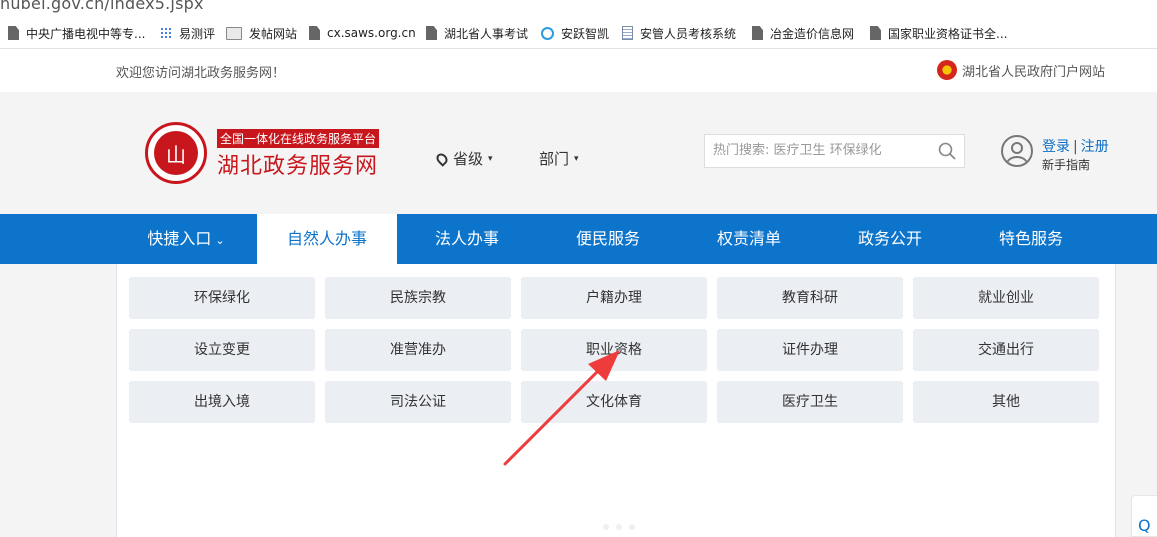 The image size is (1157, 537). What do you see at coordinates (547, 33) in the screenshot?
I see `ie-icon` at bounding box center [547, 33].